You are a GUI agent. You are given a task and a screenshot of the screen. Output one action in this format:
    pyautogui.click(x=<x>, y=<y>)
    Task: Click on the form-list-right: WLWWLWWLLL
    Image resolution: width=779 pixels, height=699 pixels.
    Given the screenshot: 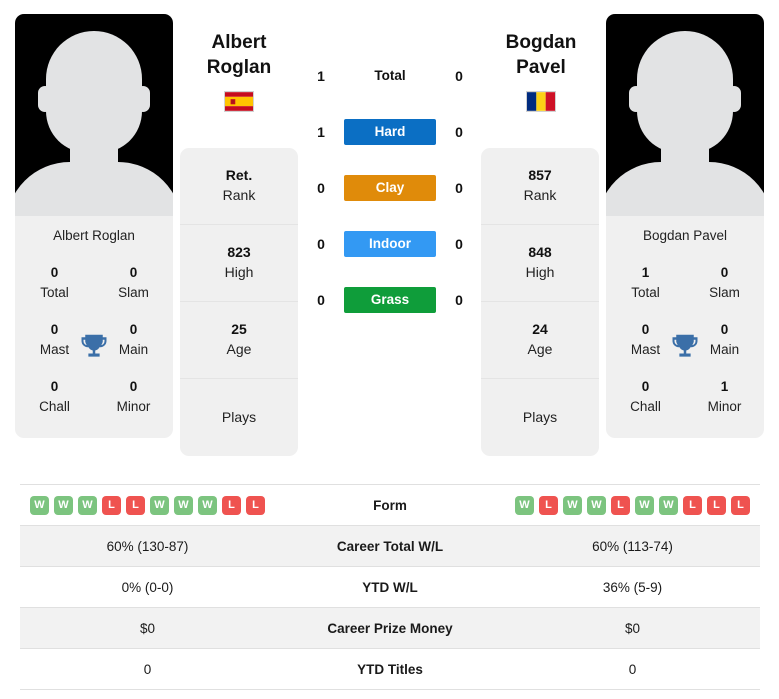 What is the action you would take?
    pyautogui.click(x=632, y=505)
    